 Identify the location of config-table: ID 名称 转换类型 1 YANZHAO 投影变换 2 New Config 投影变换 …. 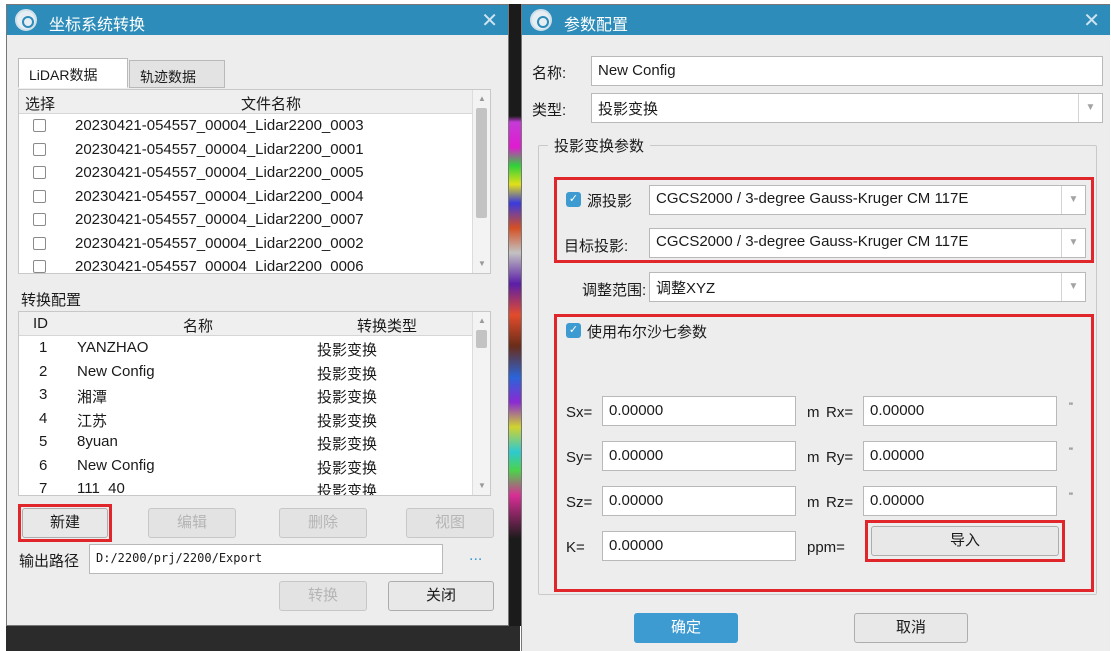
(254, 403).